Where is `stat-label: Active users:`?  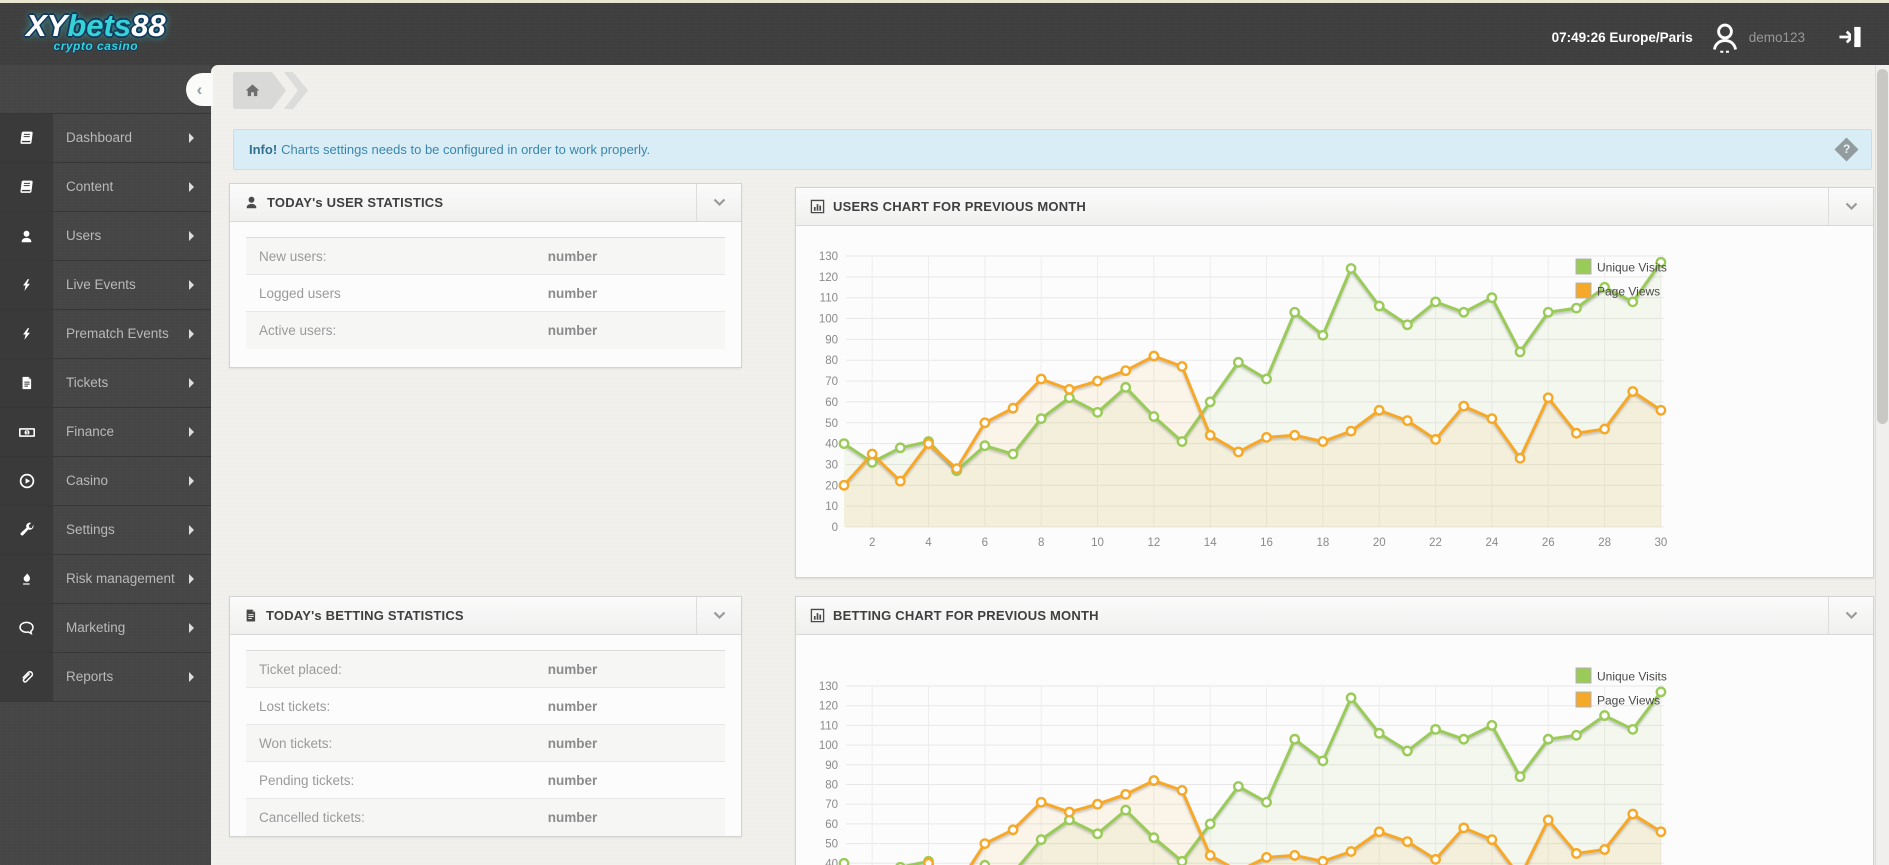
stat-label: Active users: is located at coordinates (298, 330).